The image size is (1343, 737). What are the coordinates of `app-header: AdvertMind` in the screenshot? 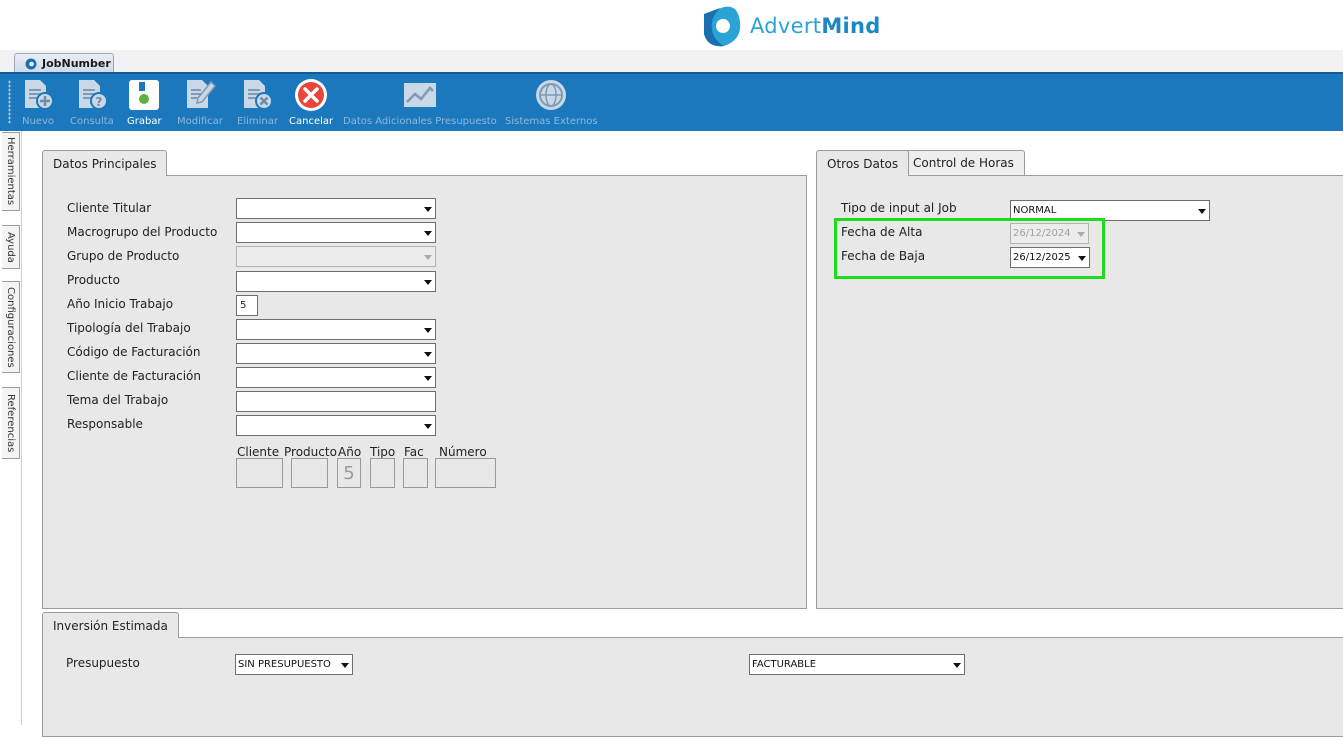 It's located at (671, 25).